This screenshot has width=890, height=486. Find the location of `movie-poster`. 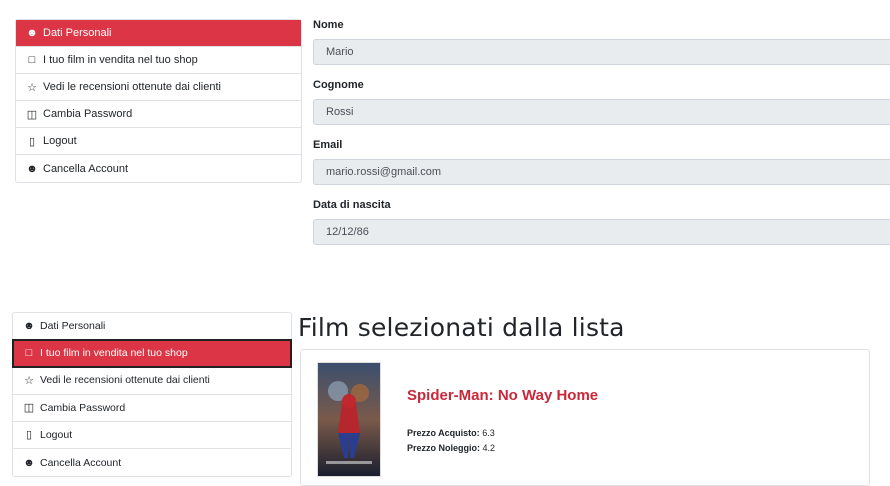

movie-poster is located at coordinates (349, 419).